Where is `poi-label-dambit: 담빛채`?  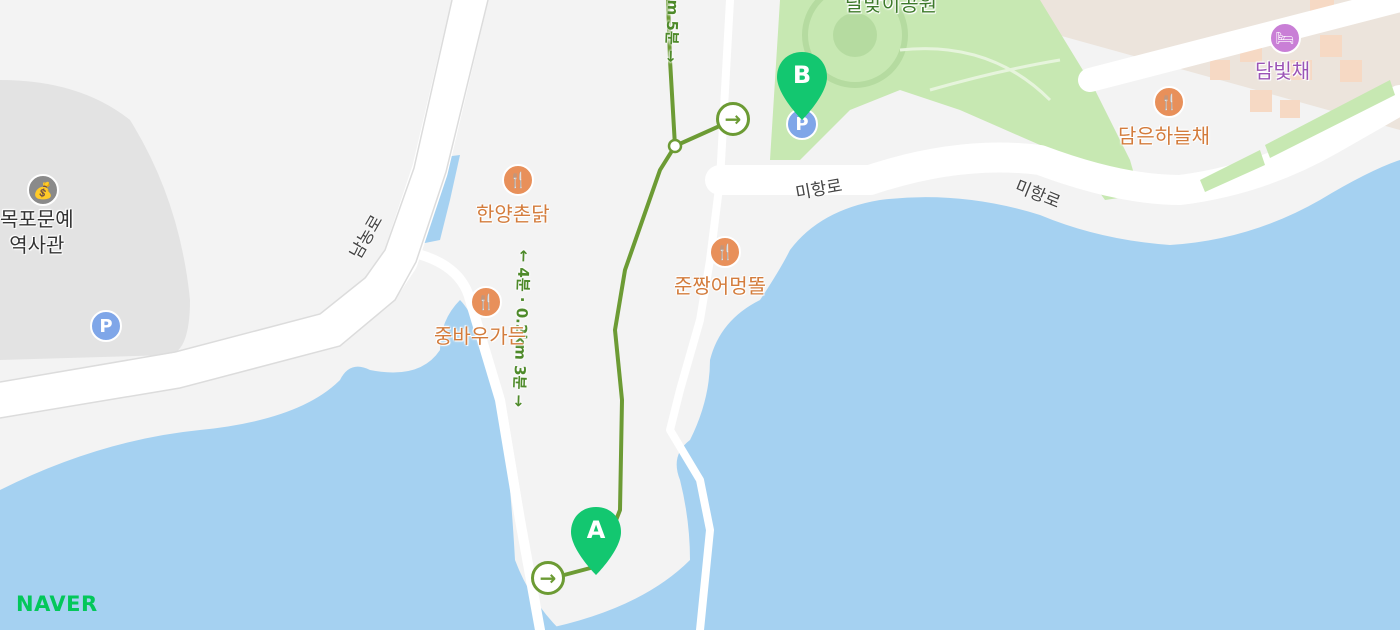 poi-label-dambit: 담빛채 is located at coordinates (1282, 69).